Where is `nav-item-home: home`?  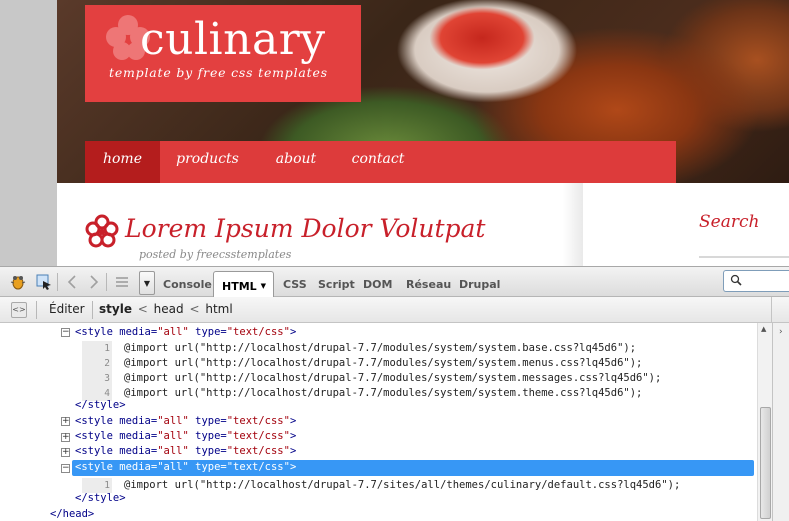 nav-item-home: home is located at coordinates (122, 162).